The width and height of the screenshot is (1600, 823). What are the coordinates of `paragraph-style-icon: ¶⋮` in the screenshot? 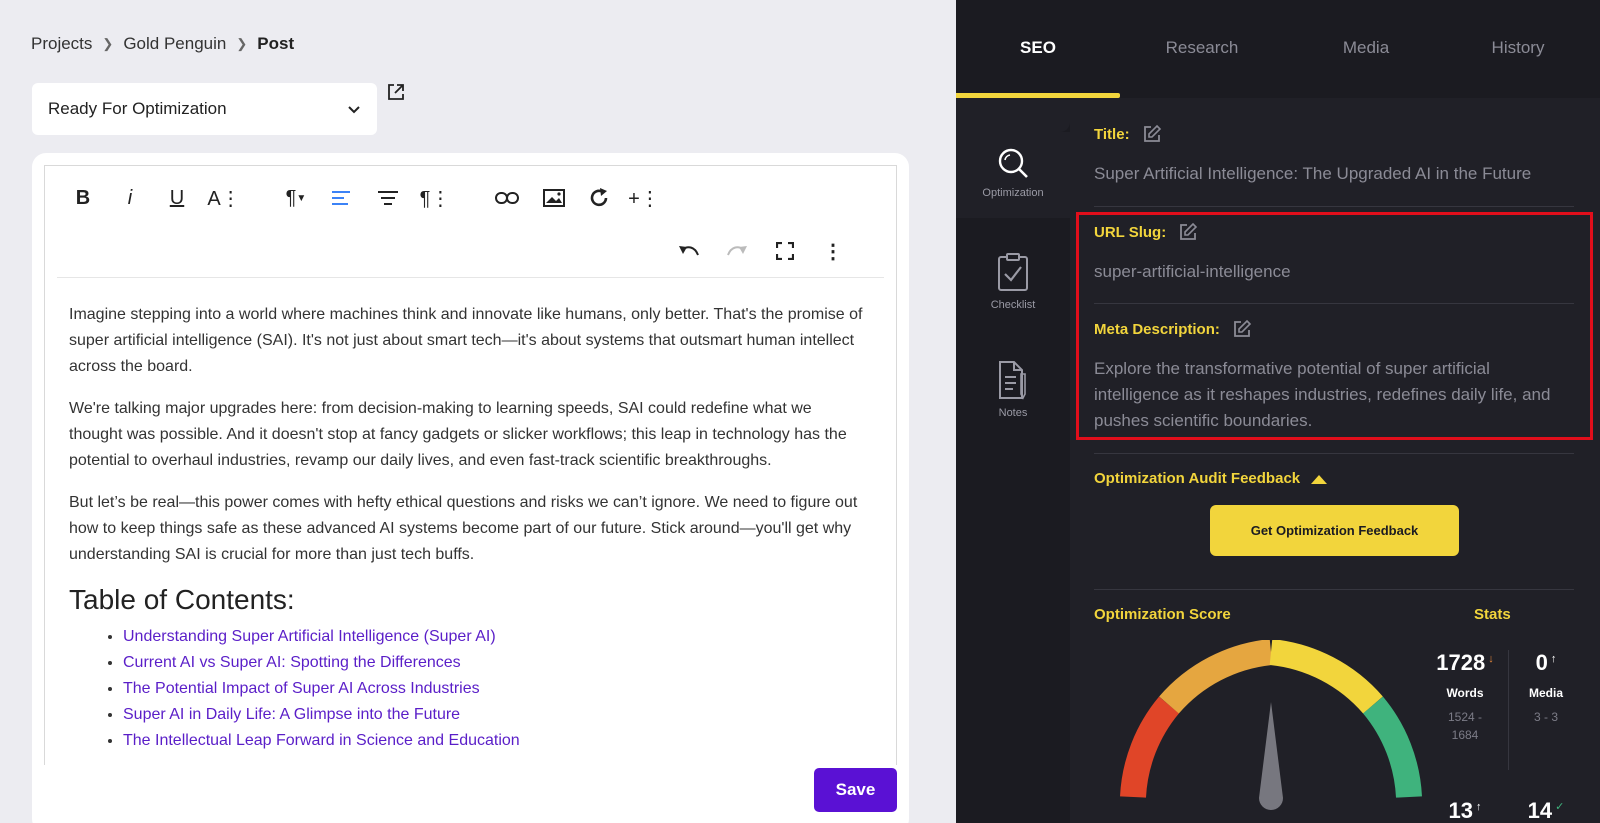 It's located at (435, 198).